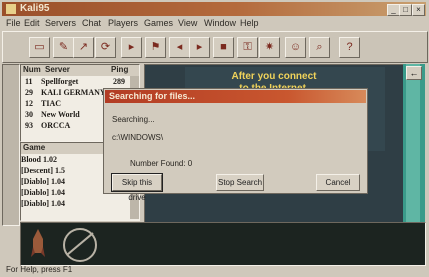  I want to click on list-item: [Diablo] 1.04, so click(75, 204).